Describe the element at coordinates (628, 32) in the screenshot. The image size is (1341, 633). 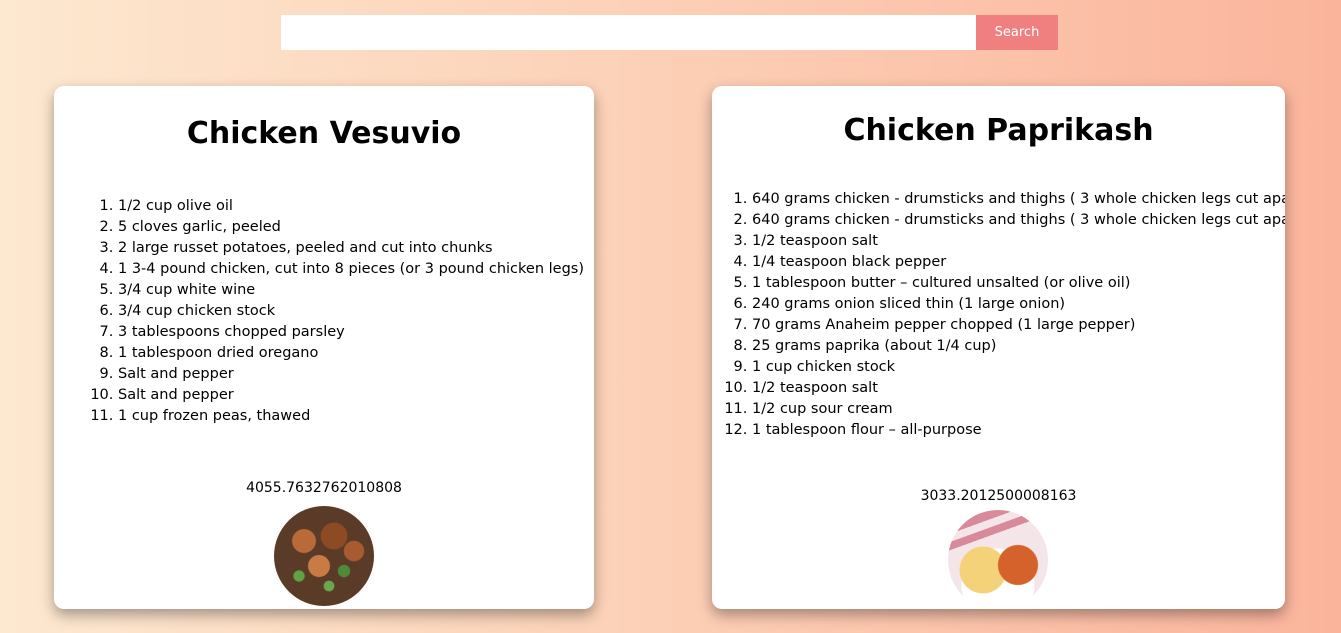
I see `search-input` at that location.